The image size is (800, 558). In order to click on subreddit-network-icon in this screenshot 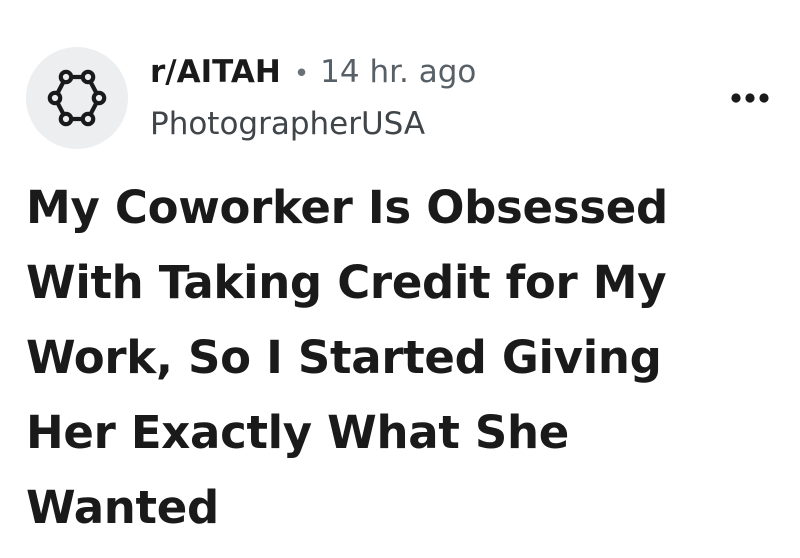, I will do `click(77, 98)`.